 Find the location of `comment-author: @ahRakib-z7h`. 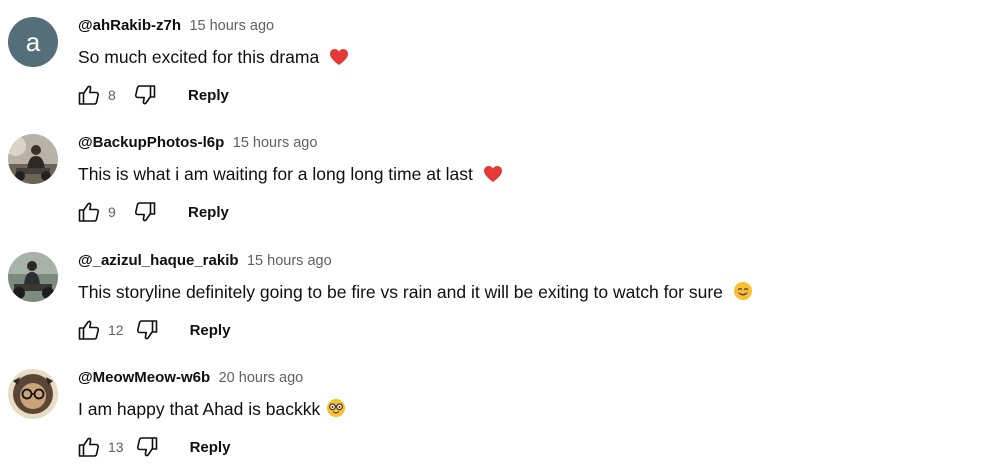

comment-author: @ahRakib-z7h is located at coordinates (129, 25).